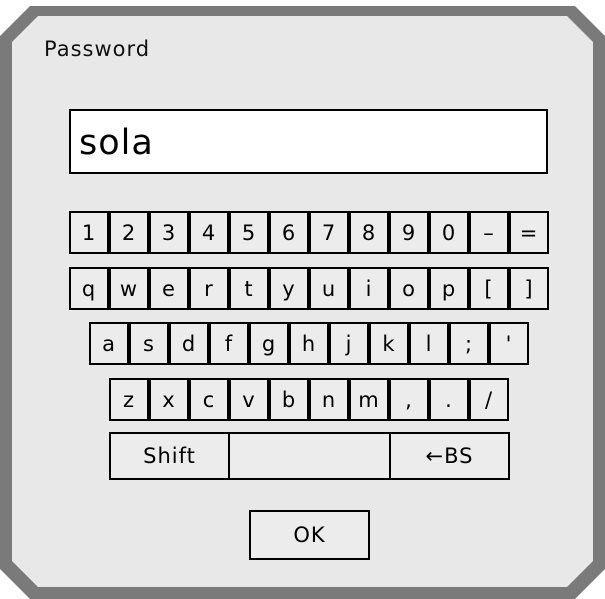 The image size is (605, 599). Describe the element at coordinates (209, 288) in the screenshot. I see `key-r: r` at that location.